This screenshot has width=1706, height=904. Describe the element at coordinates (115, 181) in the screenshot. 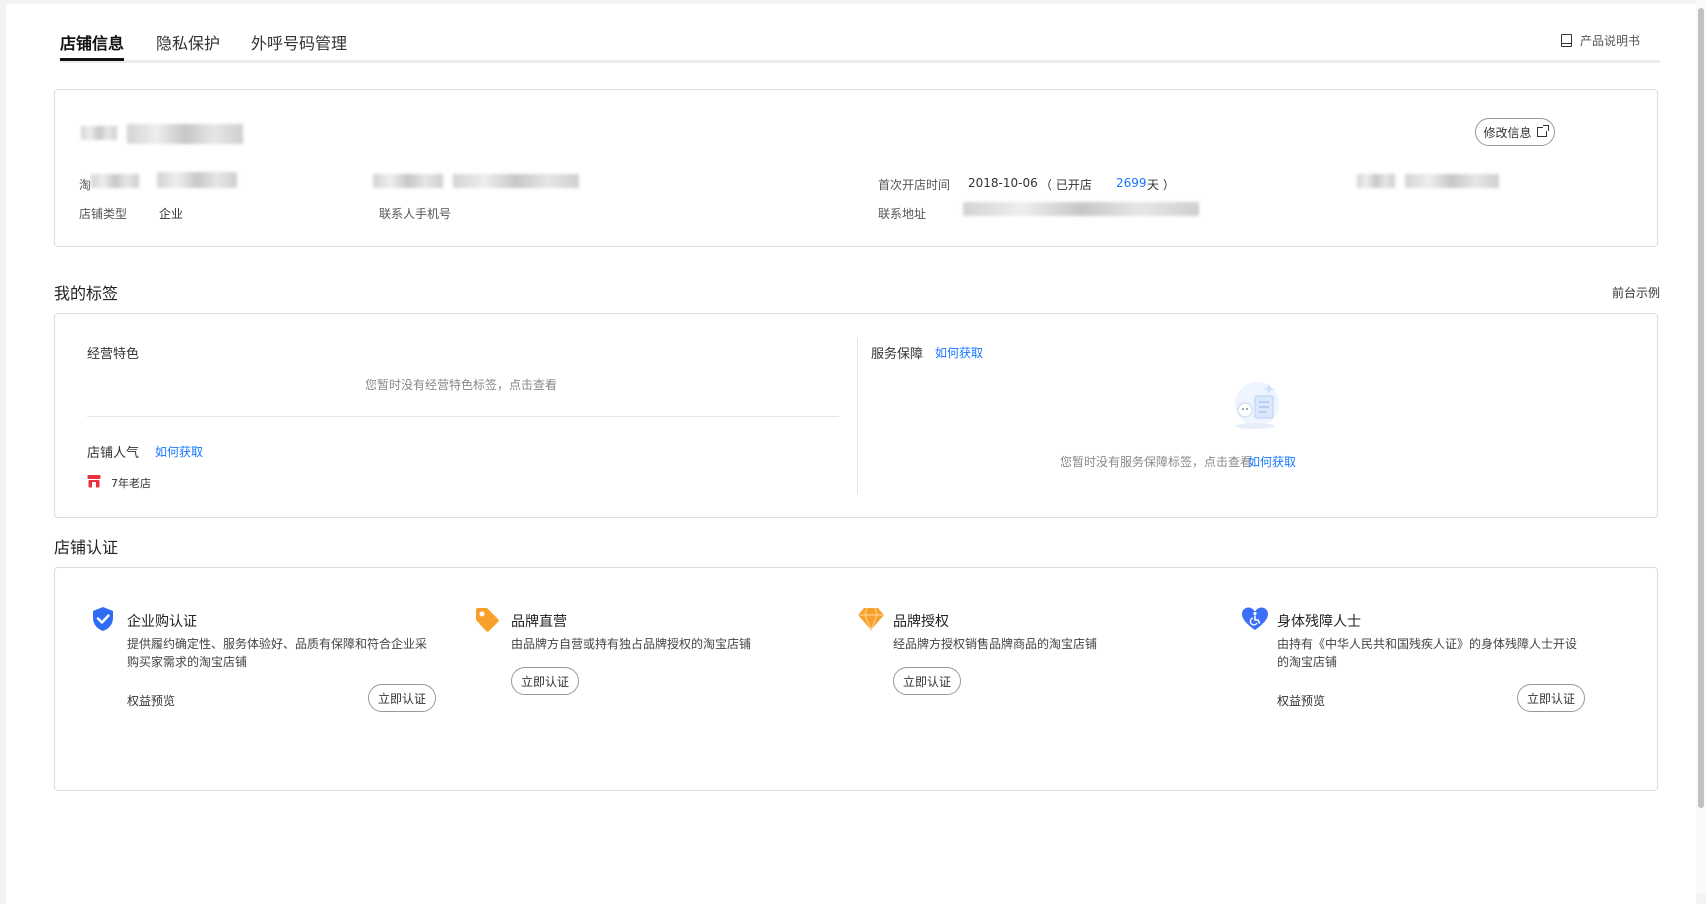

I see `account-label-redacted` at that location.